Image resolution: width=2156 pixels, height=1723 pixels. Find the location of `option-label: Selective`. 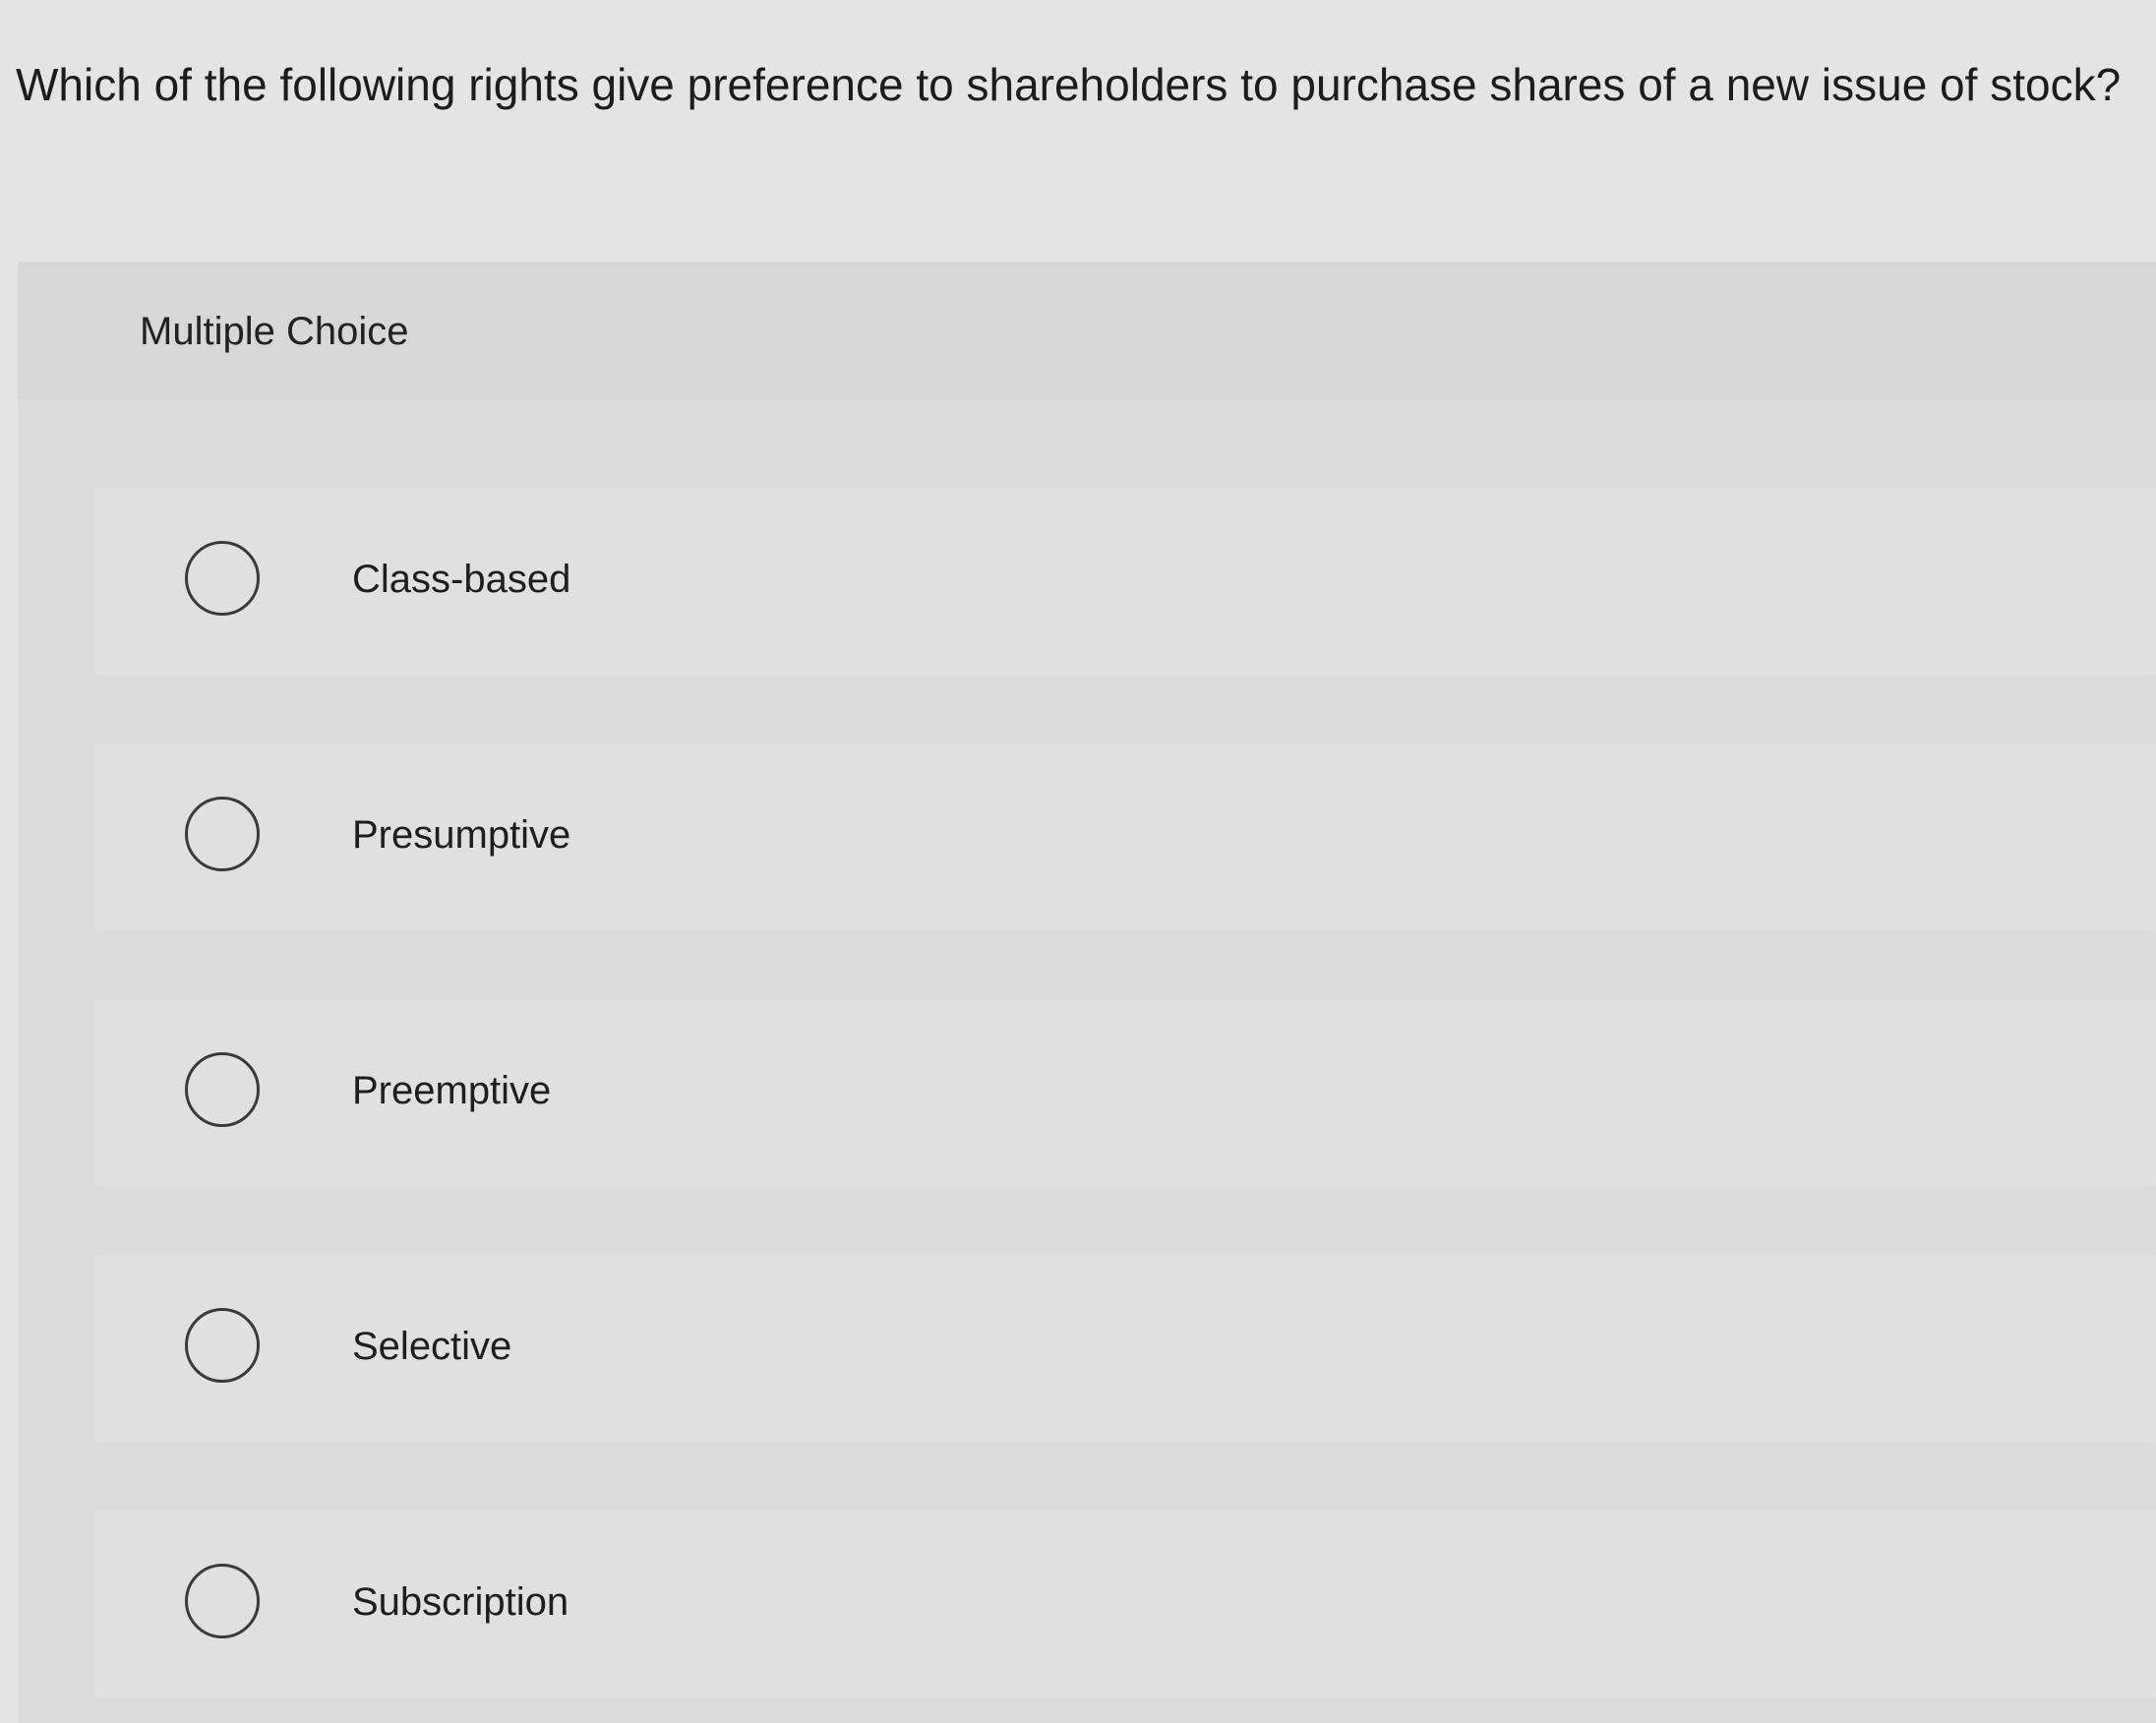

option-label: Selective is located at coordinates (432, 1346).